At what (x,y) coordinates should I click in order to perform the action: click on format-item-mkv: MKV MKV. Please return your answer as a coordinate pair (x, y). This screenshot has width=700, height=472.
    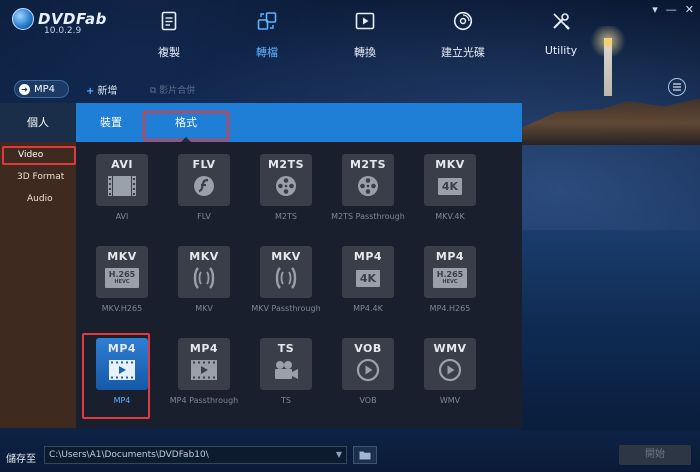
    Looking at the image, I should click on (204, 287).